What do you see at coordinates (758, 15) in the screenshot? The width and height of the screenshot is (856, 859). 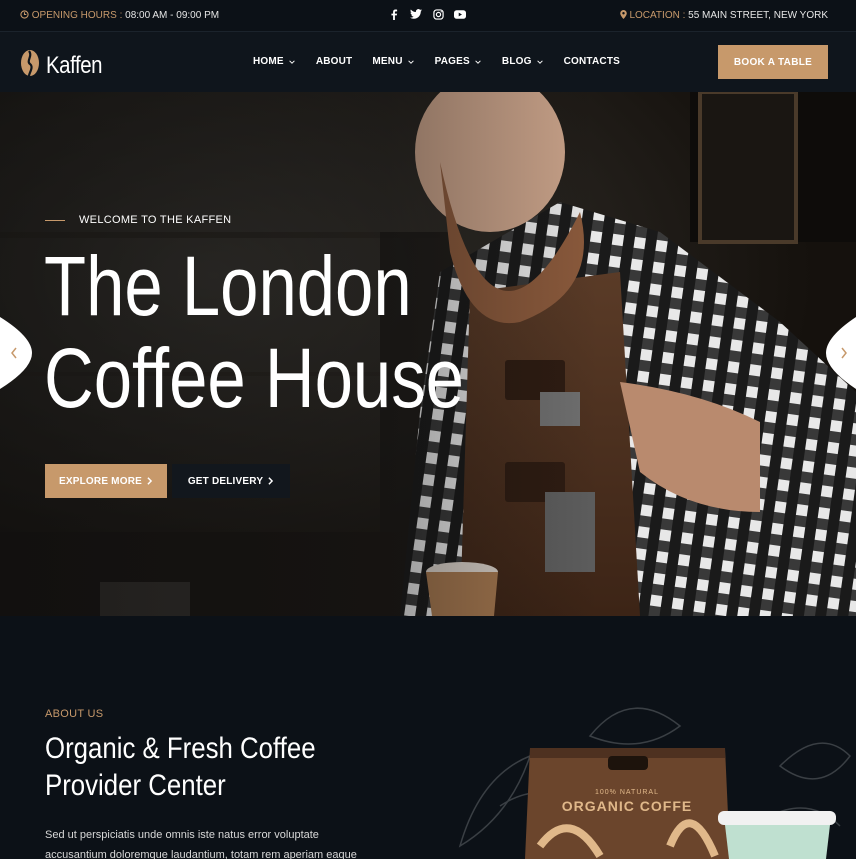 I see `location-value: 55 MAIN STREET, NEW YORK` at bounding box center [758, 15].